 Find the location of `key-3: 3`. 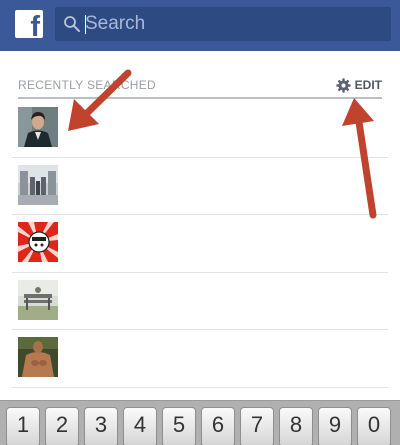

key-3: 3 is located at coordinates (101, 426).